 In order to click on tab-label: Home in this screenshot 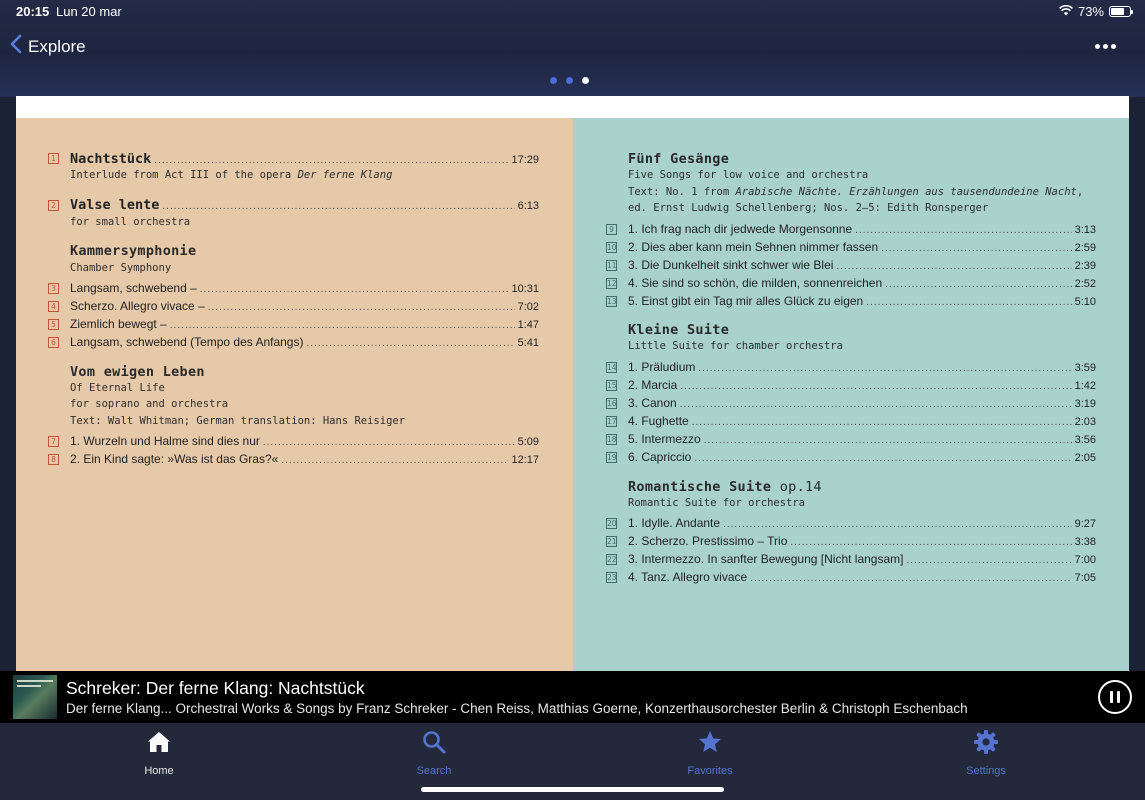, I will do `click(159, 771)`.